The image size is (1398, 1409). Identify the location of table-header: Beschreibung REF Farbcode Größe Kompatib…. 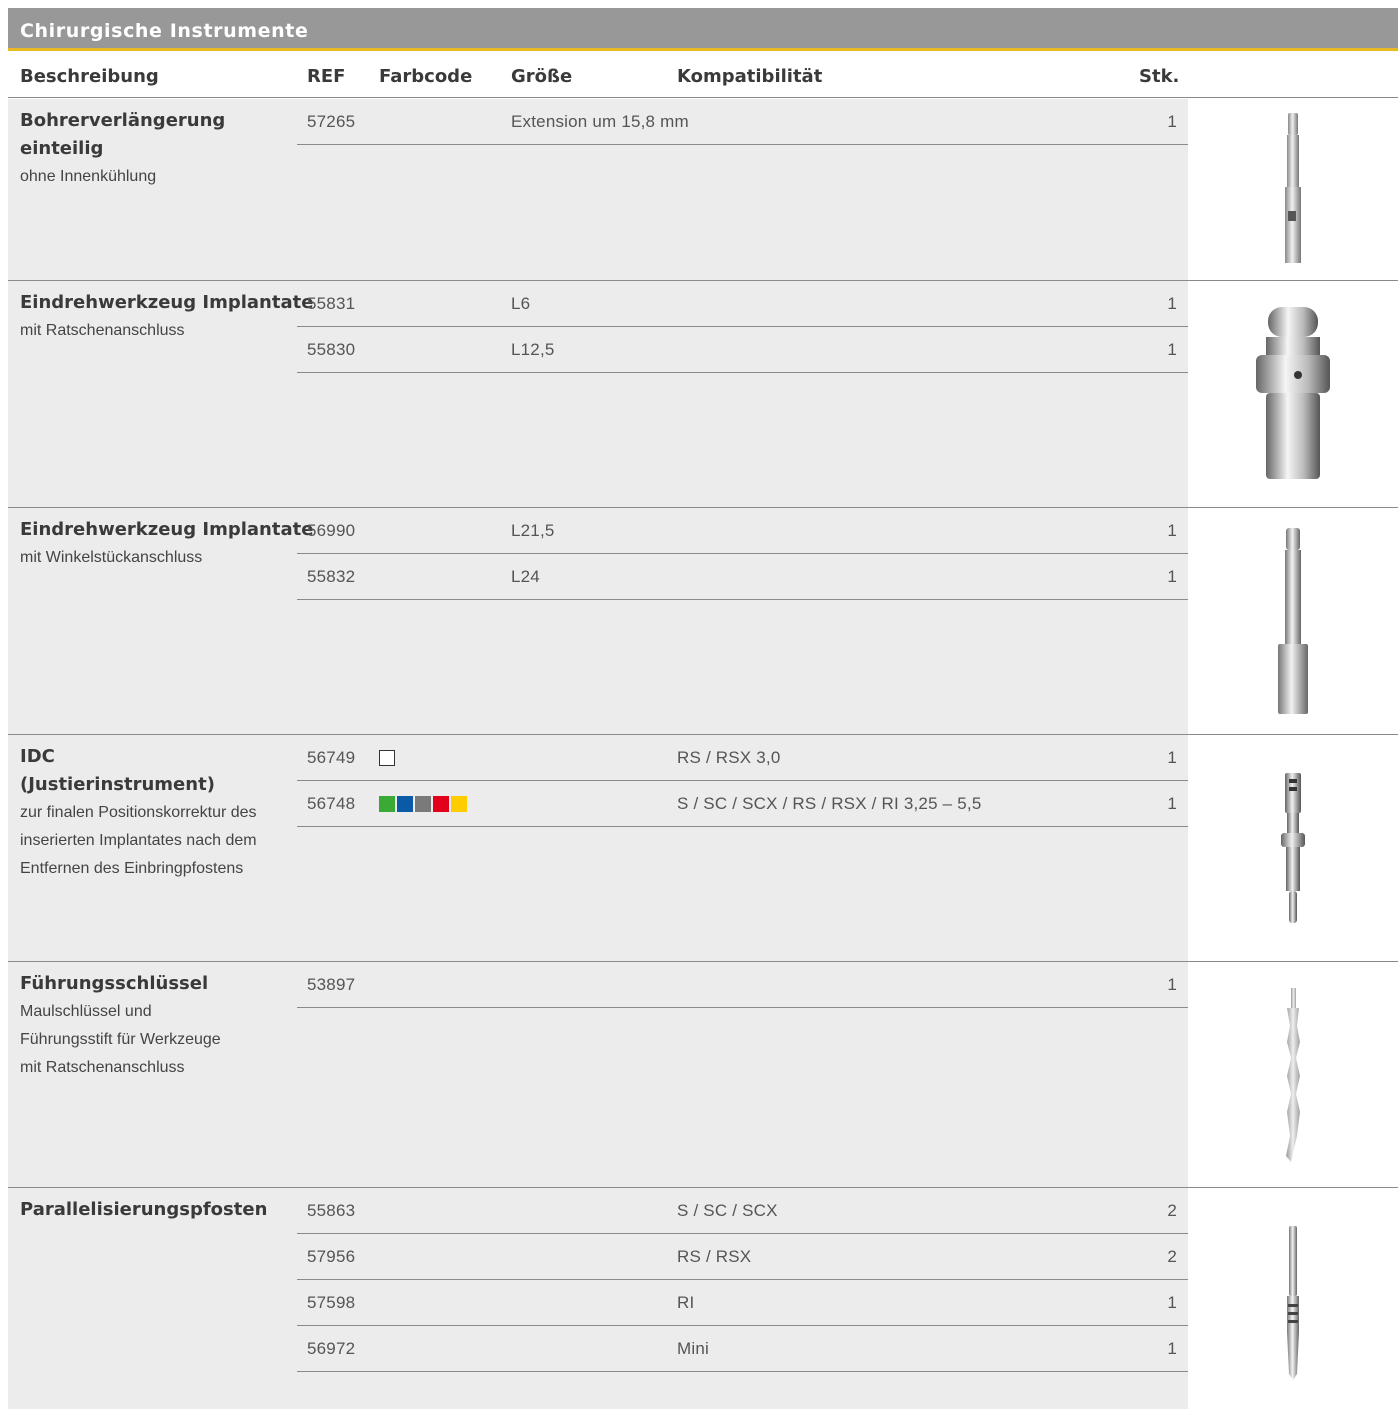
(703, 76).